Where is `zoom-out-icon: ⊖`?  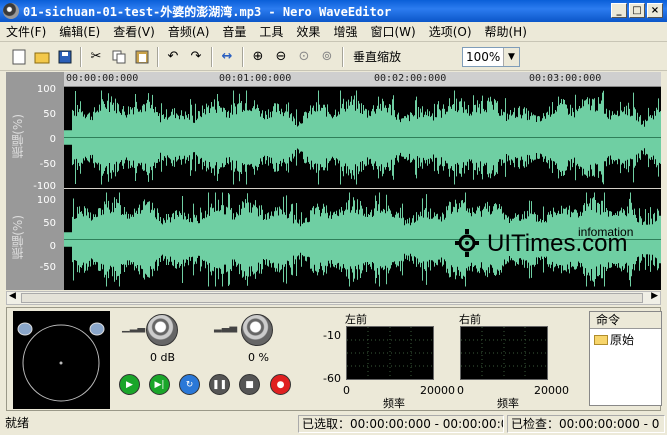 zoom-out-icon: ⊖ is located at coordinates (281, 57).